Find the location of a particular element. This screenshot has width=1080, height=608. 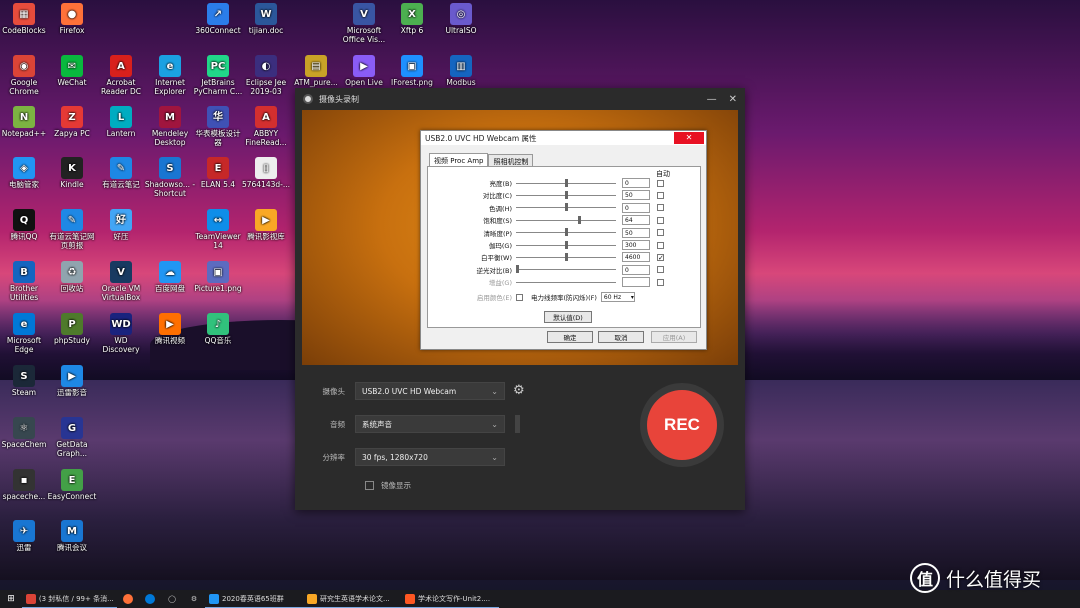

cancel-button: 取消 is located at coordinates (621, 337).